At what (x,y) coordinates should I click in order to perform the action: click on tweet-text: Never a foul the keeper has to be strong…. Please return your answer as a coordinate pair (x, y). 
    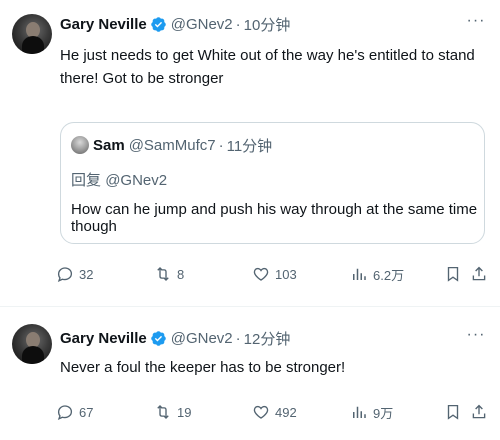
    Looking at the image, I should click on (203, 367).